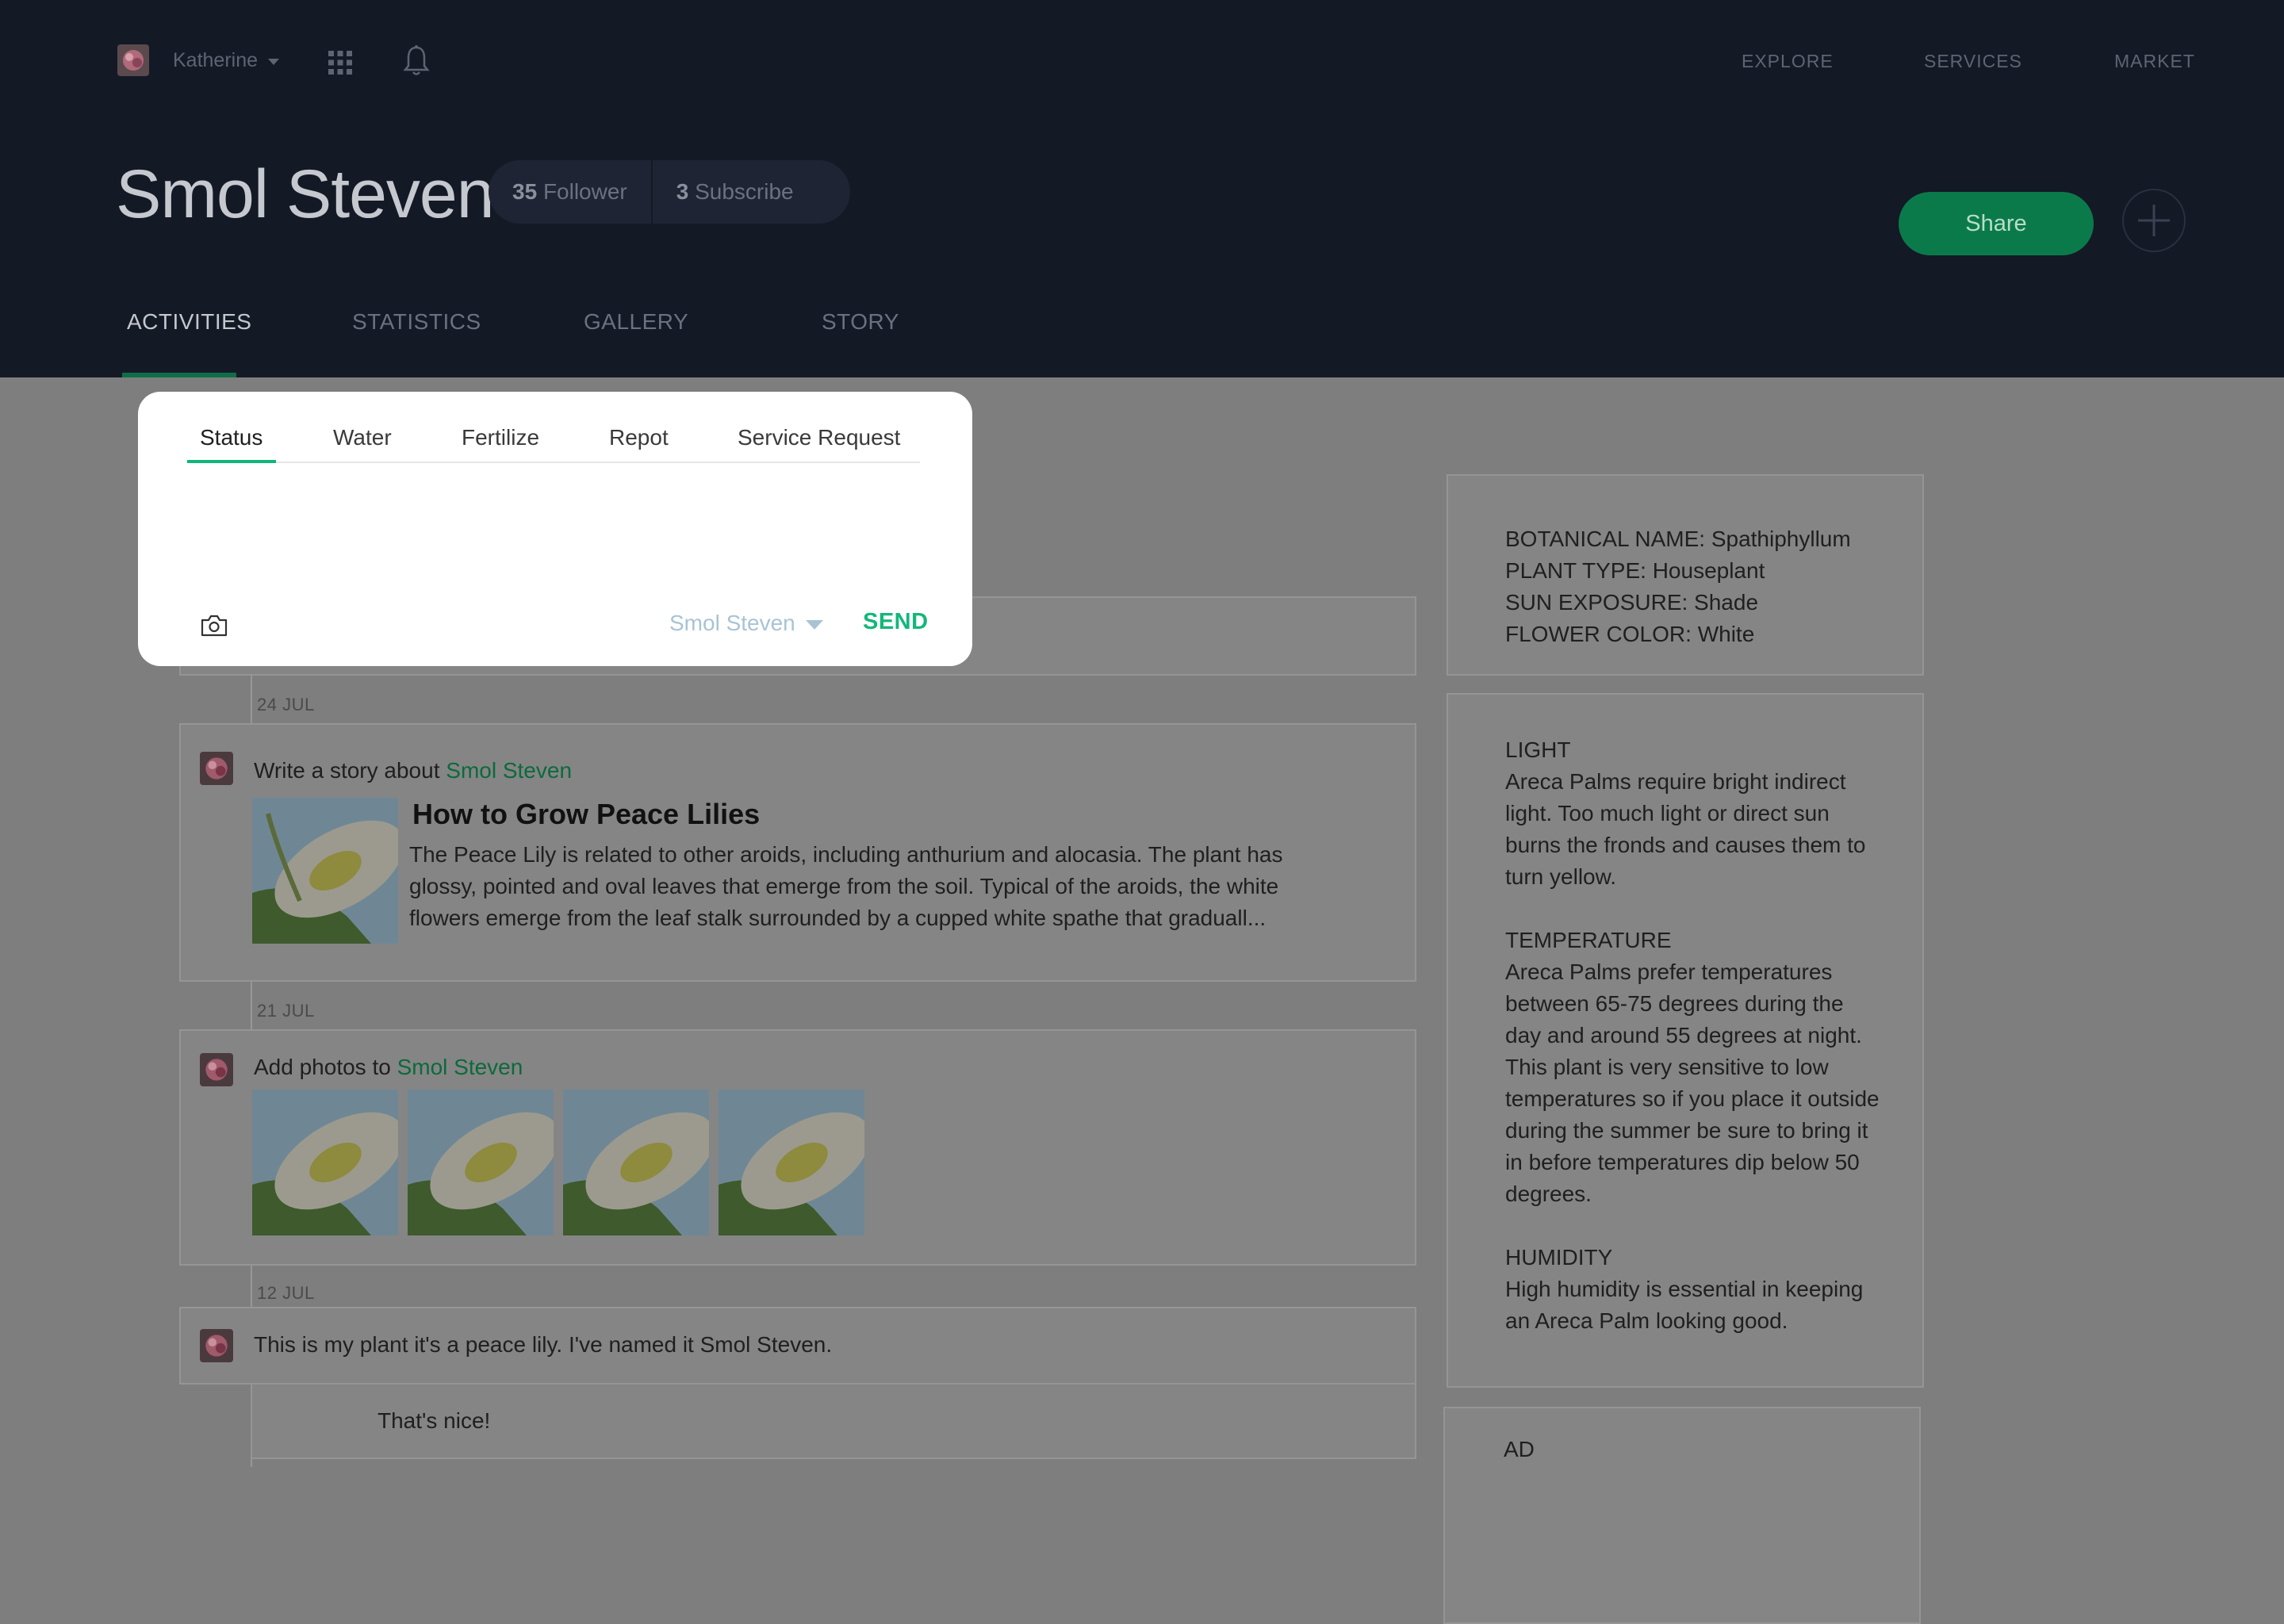 The image size is (2284, 1624). Describe the element at coordinates (586, 814) in the screenshot. I see `story-title: How to Grow Peace Lilies` at that location.